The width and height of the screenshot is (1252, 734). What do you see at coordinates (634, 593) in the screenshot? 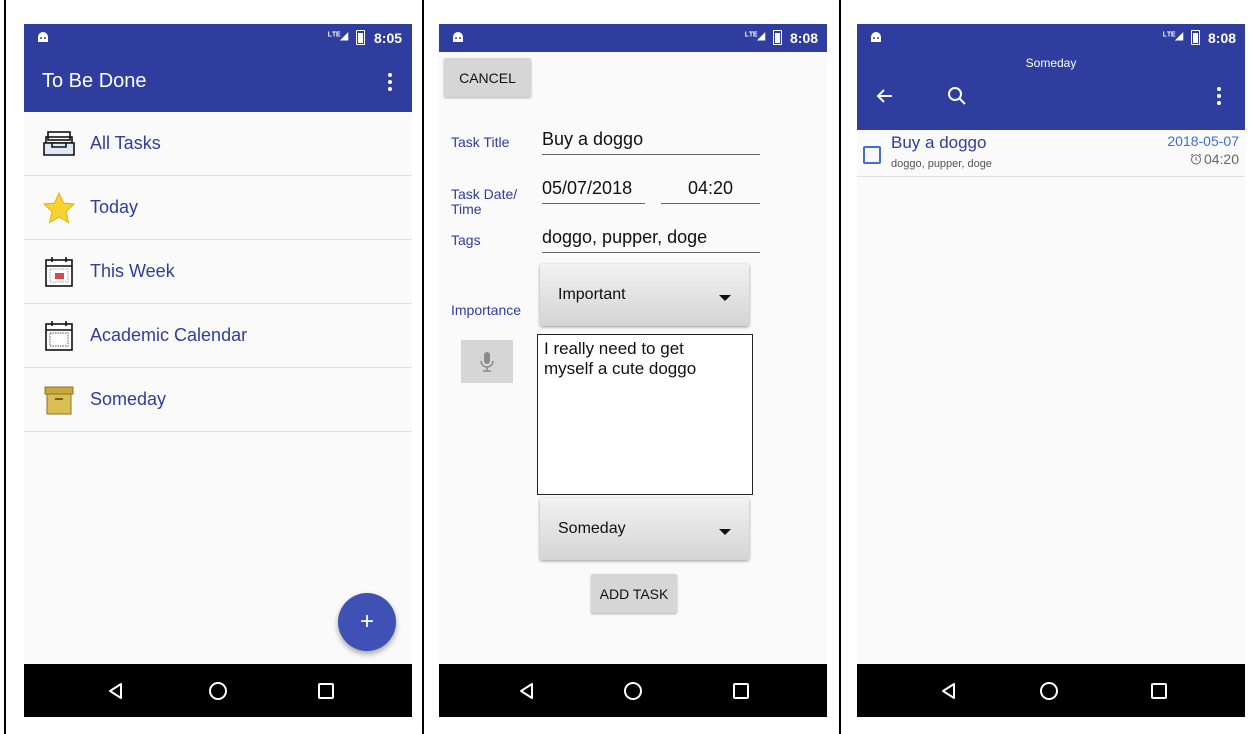
I see `add-task-button: ADD TASK` at bounding box center [634, 593].